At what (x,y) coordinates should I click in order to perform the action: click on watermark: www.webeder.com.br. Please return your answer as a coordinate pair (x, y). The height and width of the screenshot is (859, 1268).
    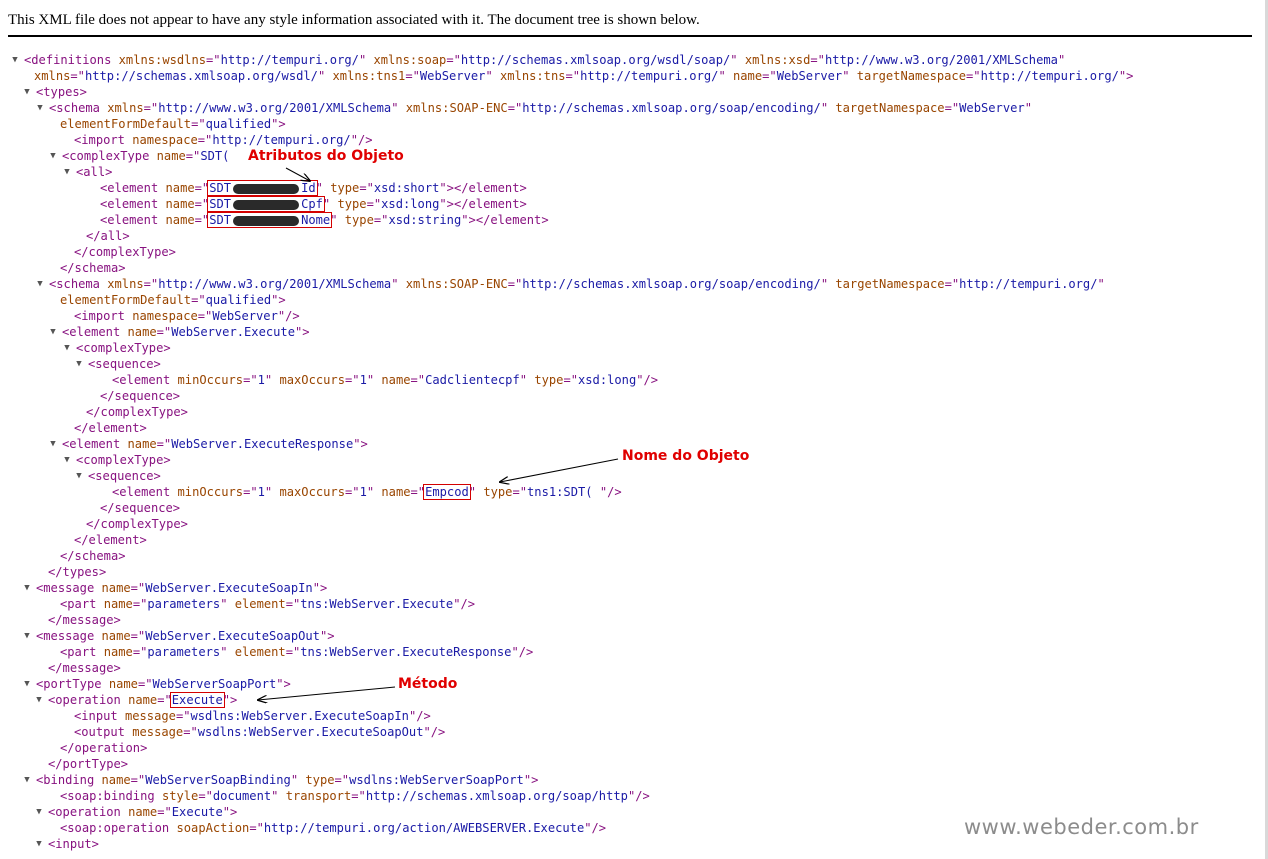
    Looking at the image, I should click on (1081, 827).